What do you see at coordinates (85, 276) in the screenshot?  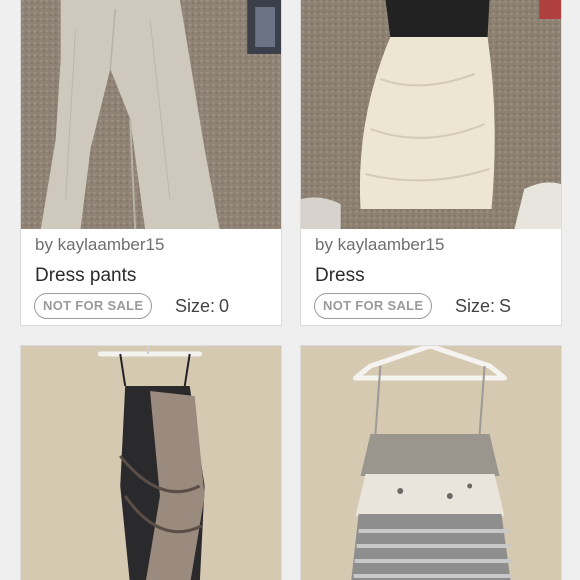 I see `listing-title: Dress pants` at bounding box center [85, 276].